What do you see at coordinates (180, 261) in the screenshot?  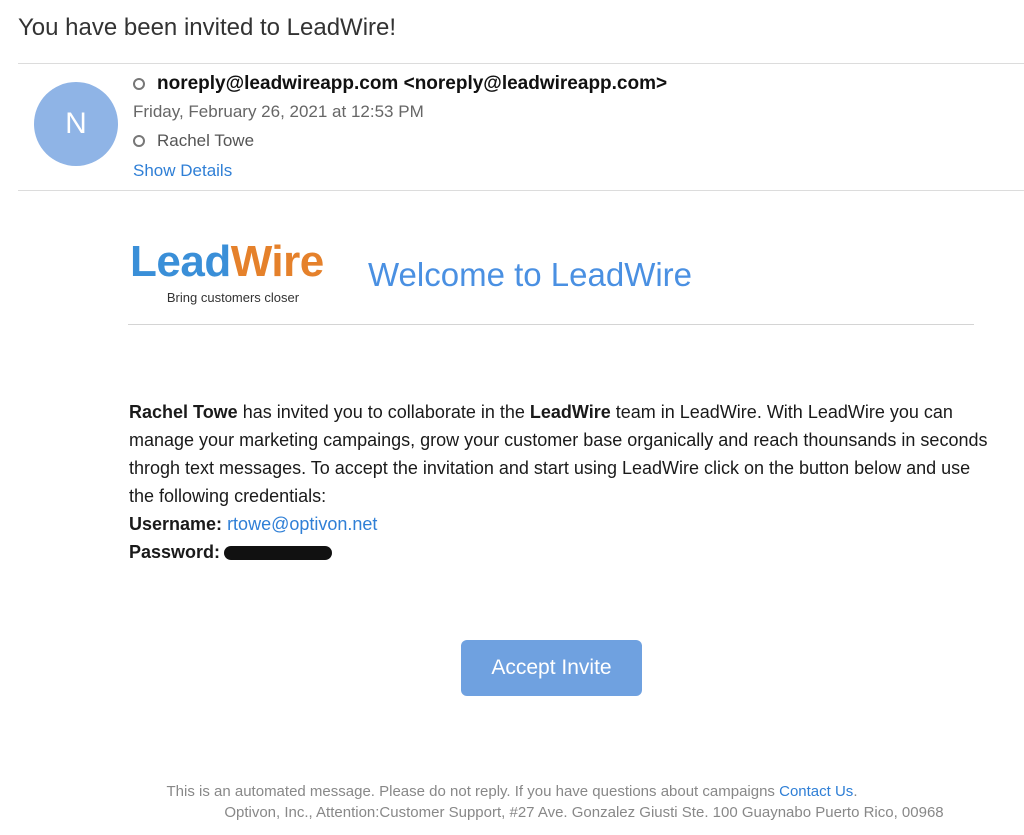 I see `logo-lead-text: Lead` at bounding box center [180, 261].